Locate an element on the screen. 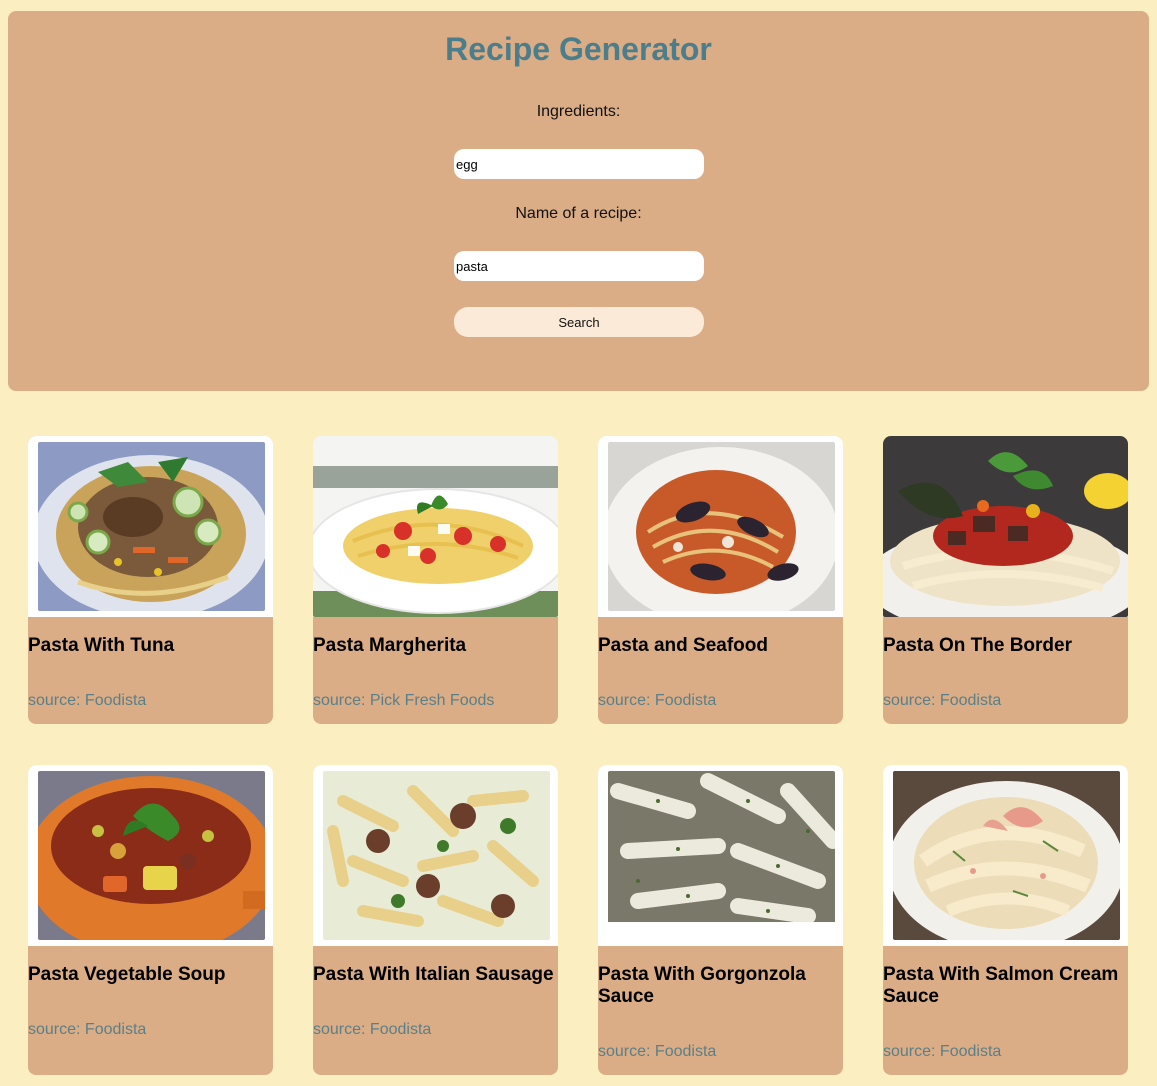  recipe-title: Pasta With Gorgonzola Sauce is located at coordinates (720, 986).